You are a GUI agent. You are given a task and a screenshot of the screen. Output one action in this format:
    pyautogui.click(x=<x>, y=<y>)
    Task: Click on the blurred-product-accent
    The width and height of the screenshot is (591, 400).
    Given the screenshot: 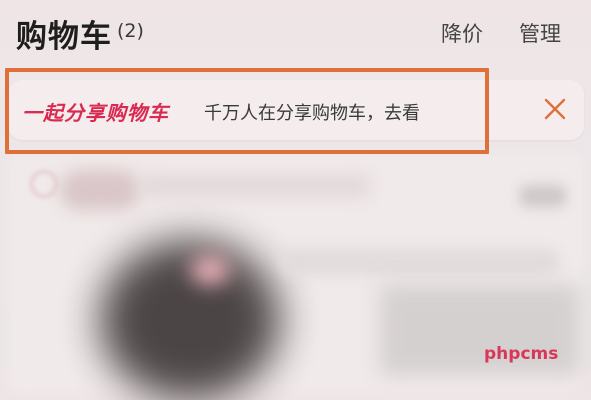 What is the action you would take?
    pyautogui.click(x=210, y=270)
    